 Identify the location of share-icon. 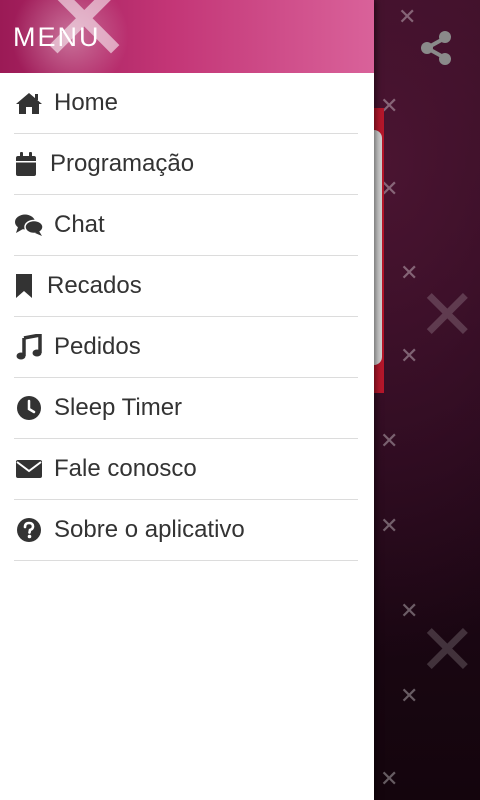
(436, 48).